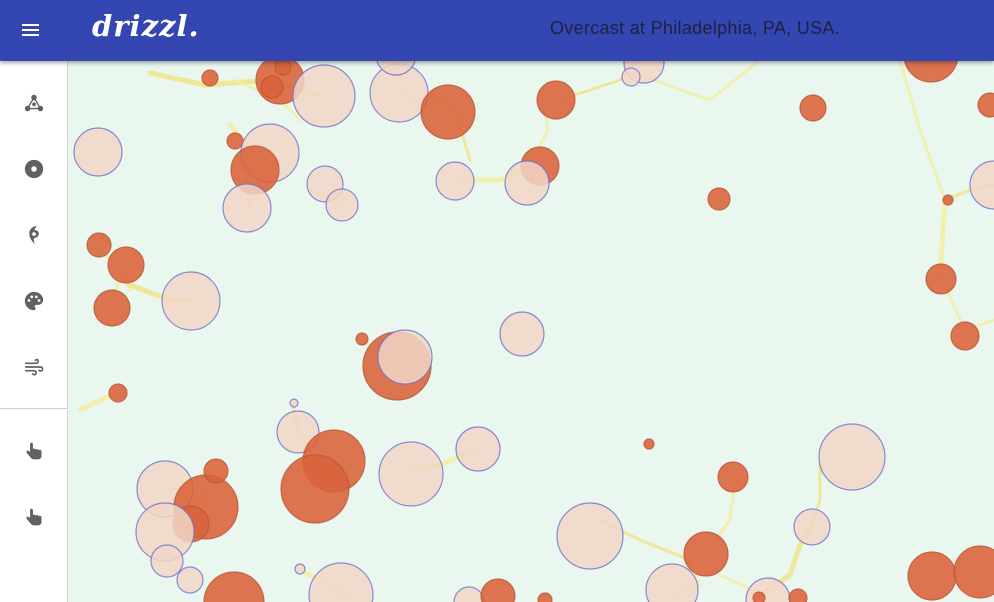  I want to click on app-logo: drizzl., so click(146, 26).